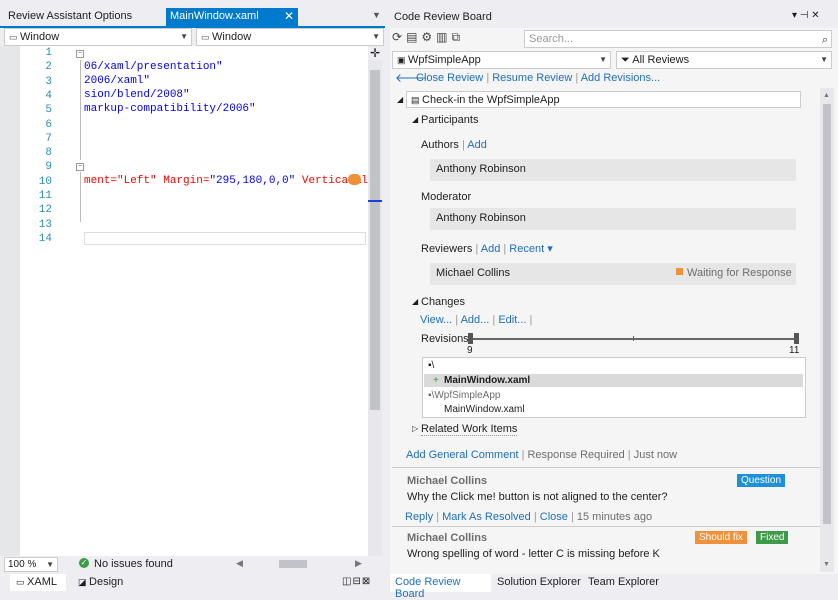 The width and height of the screenshot is (838, 600). What do you see at coordinates (487, 380) in the screenshot?
I see `tree-file-mainwindow: MainWindow.xaml` at bounding box center [487, 380].